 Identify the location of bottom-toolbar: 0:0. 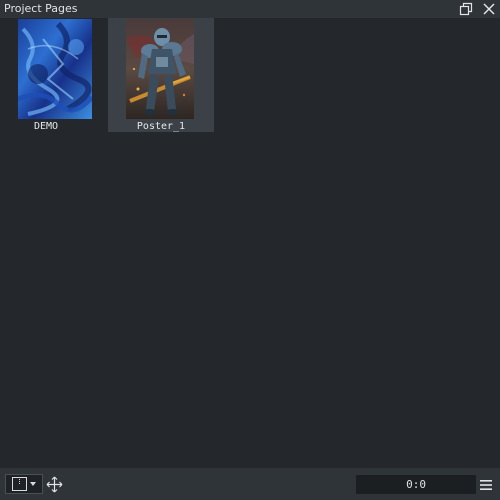
(250, 484).